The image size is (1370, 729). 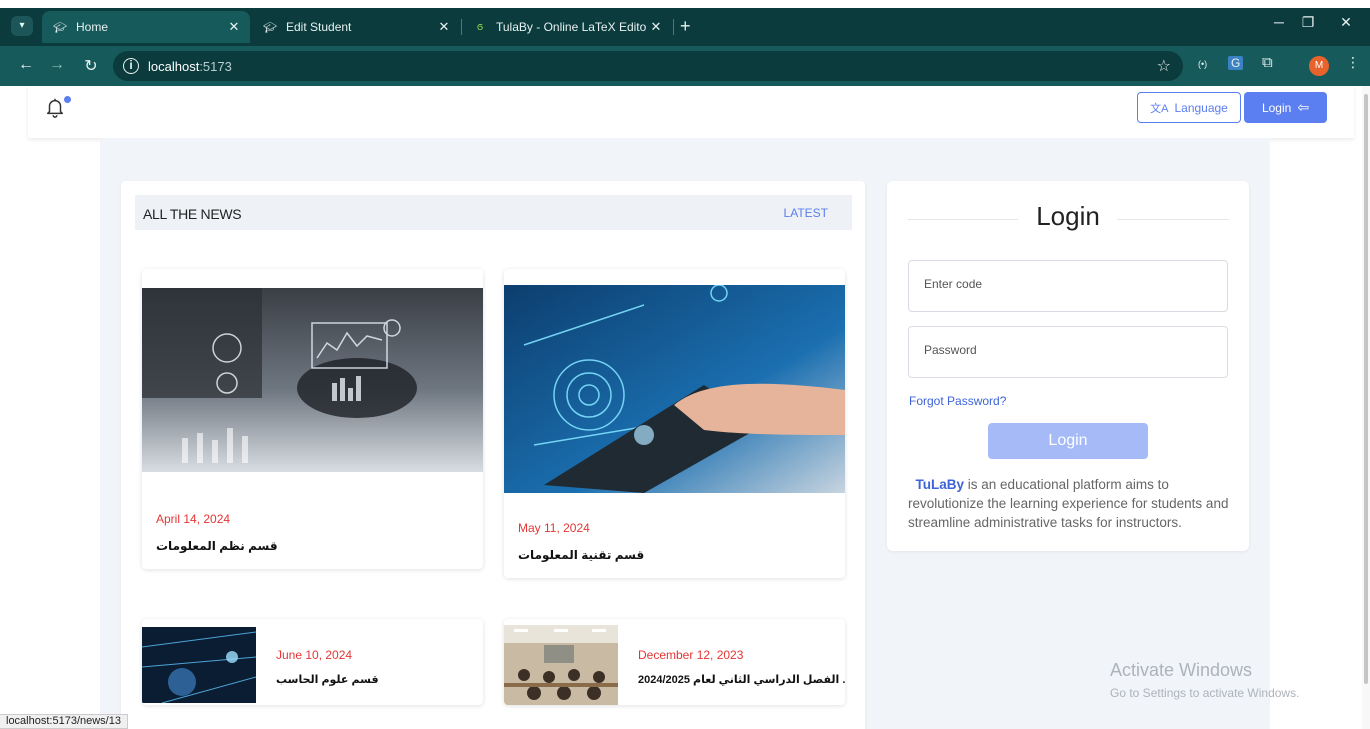 What do you see at coordinates (554, 528) in the screenshot?
I see `article-date: May 11, 2024` at bounding box center [554, 528].